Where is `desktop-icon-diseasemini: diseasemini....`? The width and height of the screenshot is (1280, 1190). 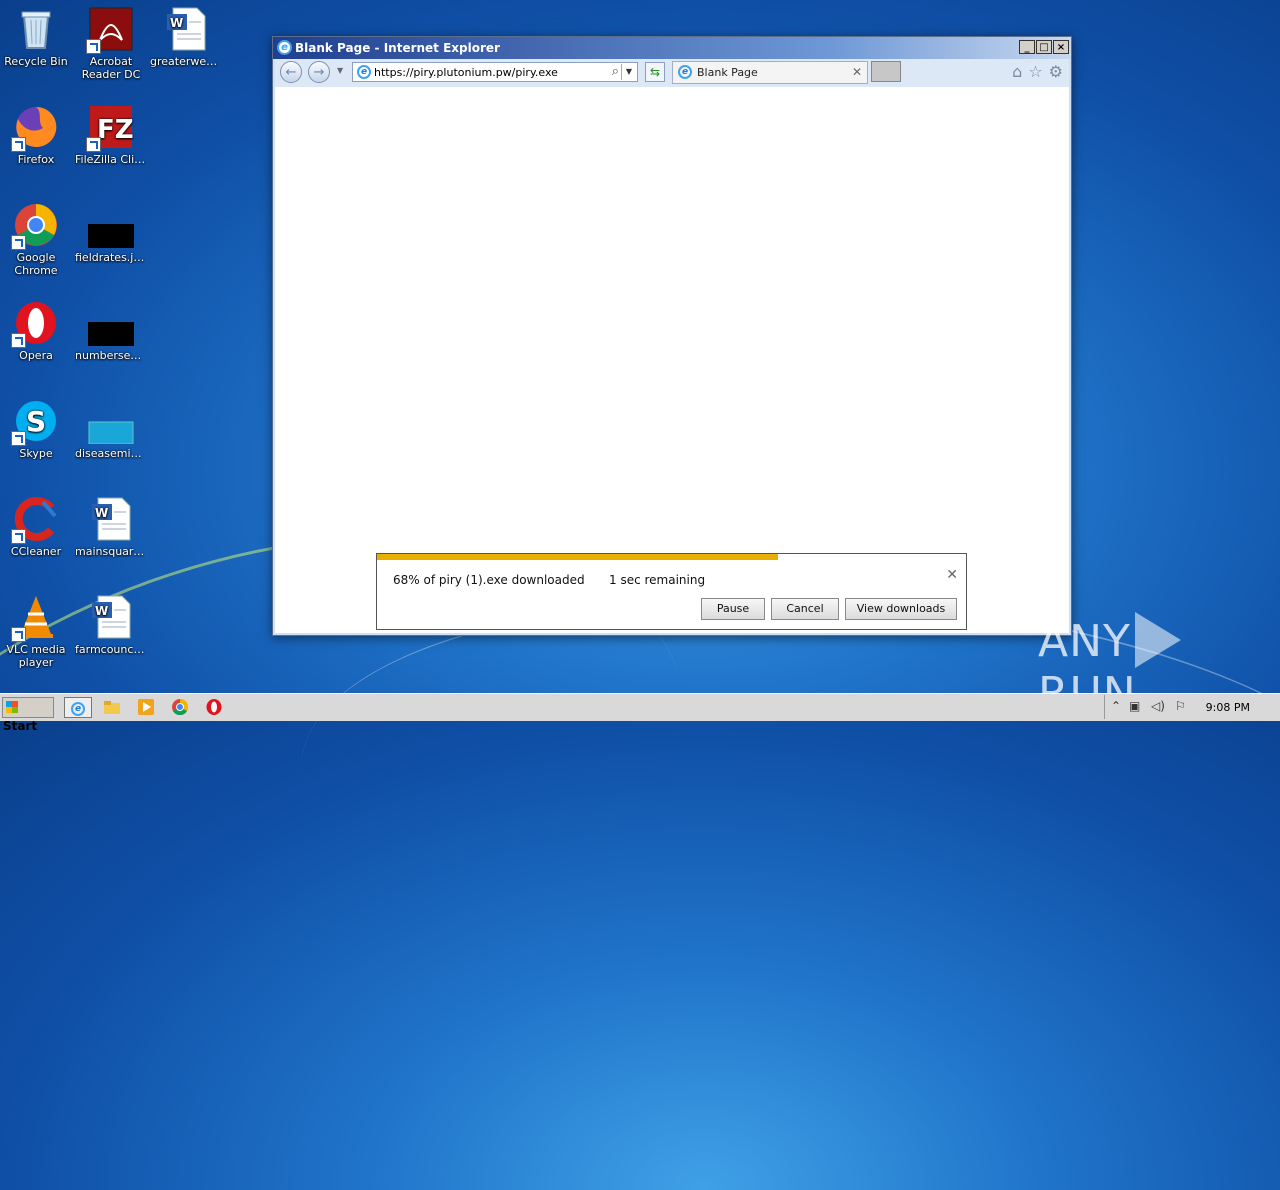
desktop-icon-diseasemini: diseasemini.... is located at coordinates (111, 429).